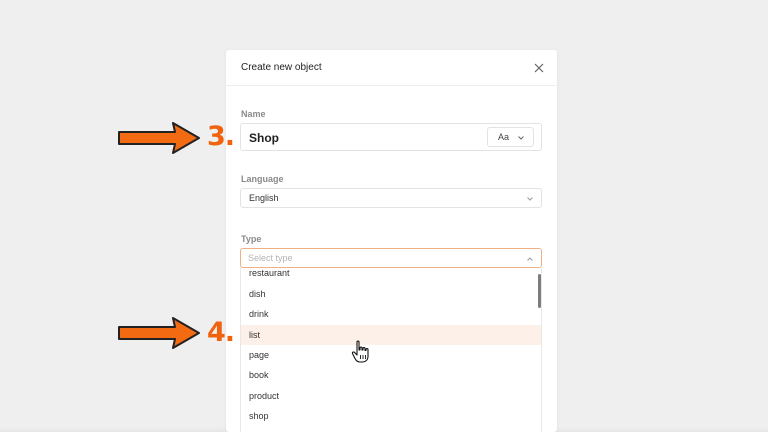 The image size is (768, 432). What do you see at coordinates (391, 137) in the screenshot?
I see `name-input: Shop Aa` at bounding box center [391, 137].